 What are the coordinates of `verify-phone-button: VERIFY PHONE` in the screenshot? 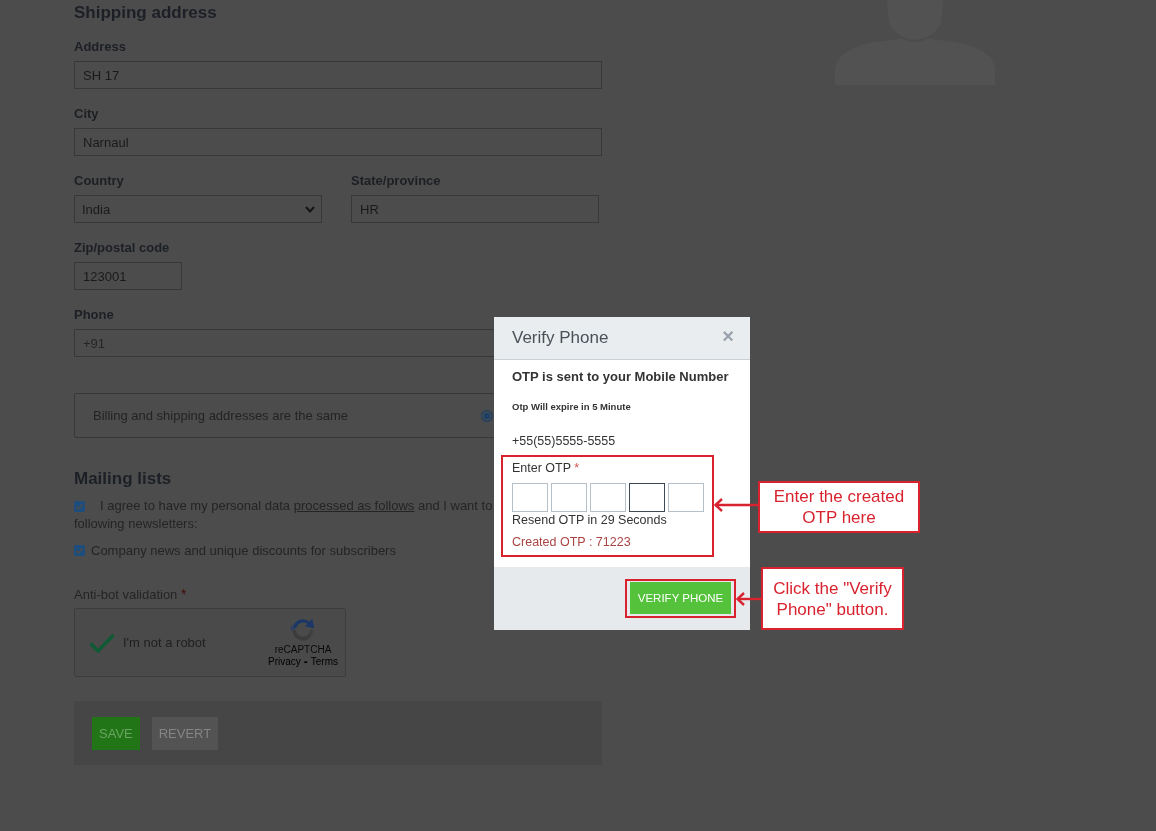 It's located at (680, 598).